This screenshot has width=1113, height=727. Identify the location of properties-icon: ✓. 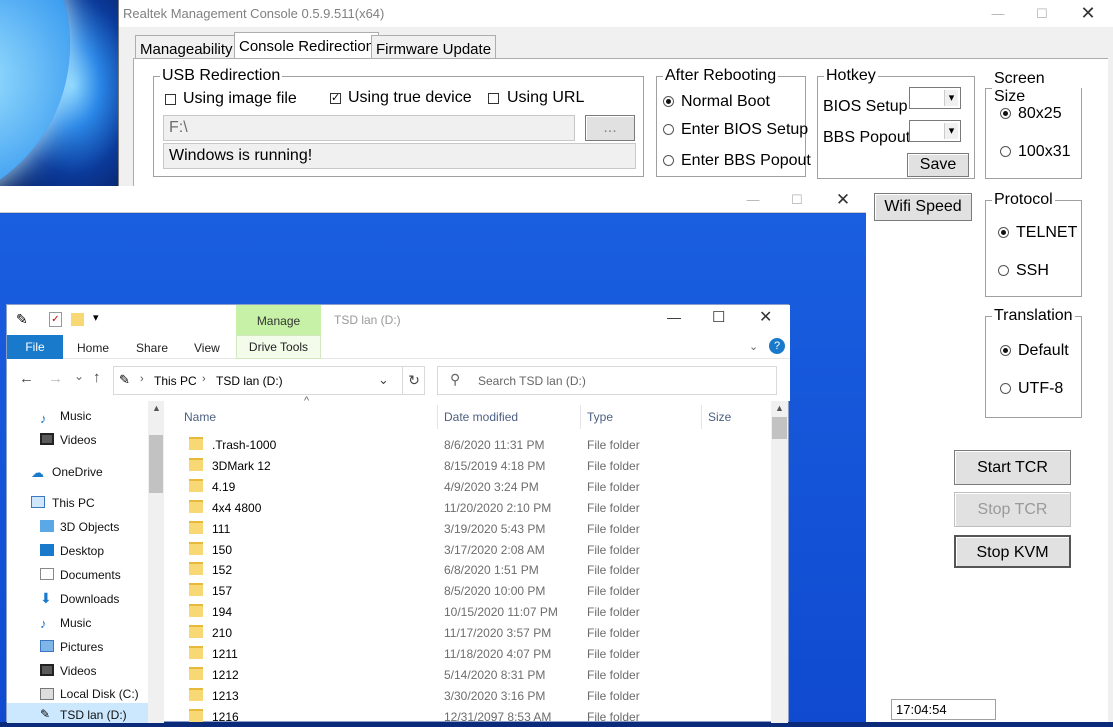
(55, 319).